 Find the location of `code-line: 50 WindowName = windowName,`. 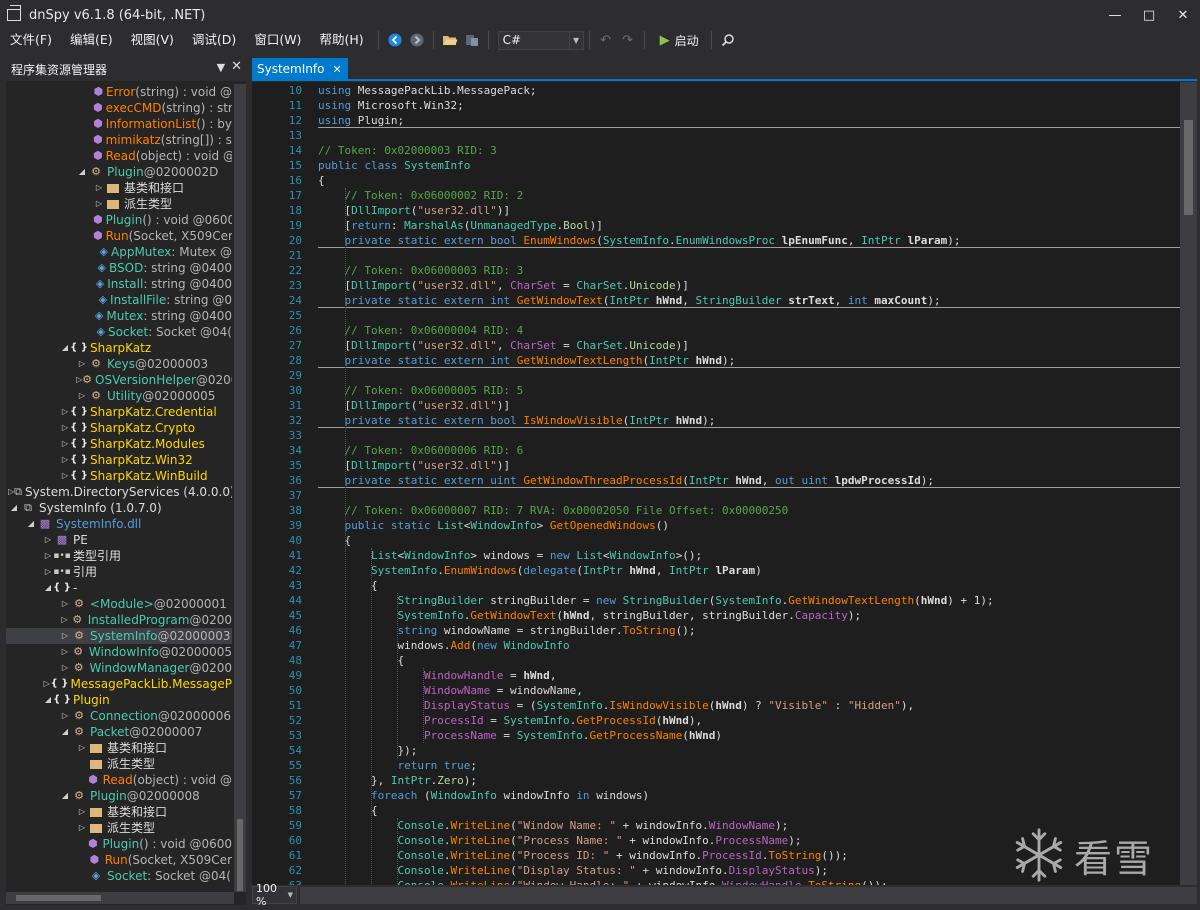

code-line: 50 WindowName = windowName, is located at coordinates (716, 690).